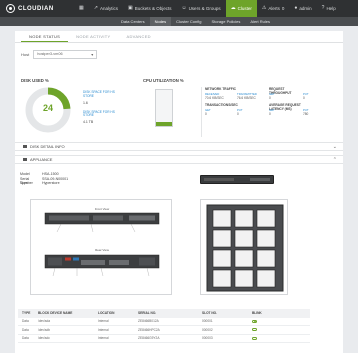  I want to click on subnav-cluster-config: Cluster Config, so click(188, 21).